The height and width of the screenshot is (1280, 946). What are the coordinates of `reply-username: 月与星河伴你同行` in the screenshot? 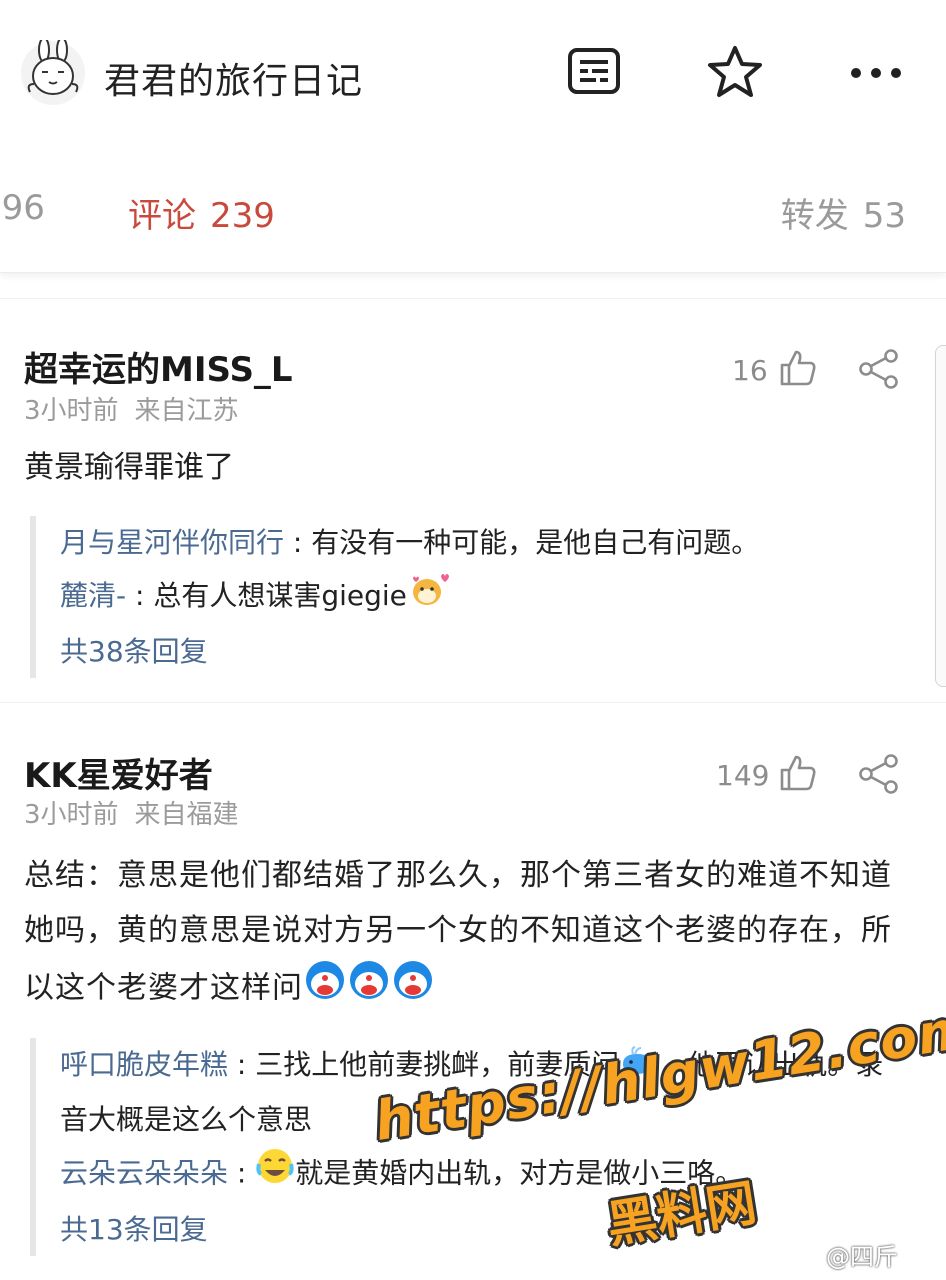 It's located at (172, 542).